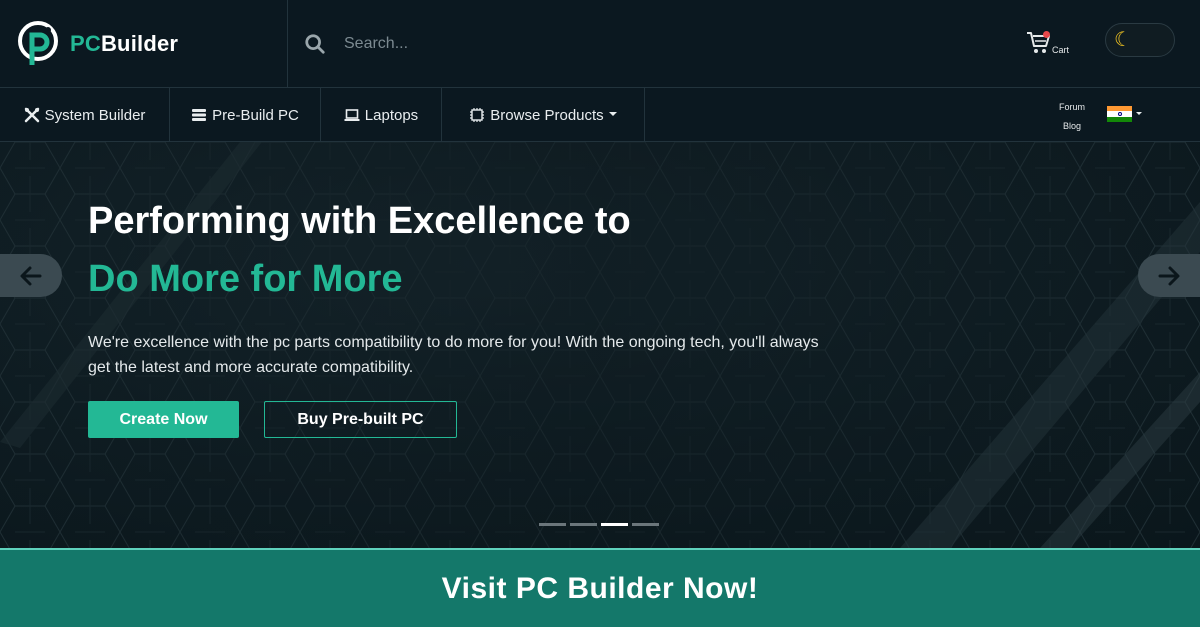  I want to click on header-divider, so click(287, 44).